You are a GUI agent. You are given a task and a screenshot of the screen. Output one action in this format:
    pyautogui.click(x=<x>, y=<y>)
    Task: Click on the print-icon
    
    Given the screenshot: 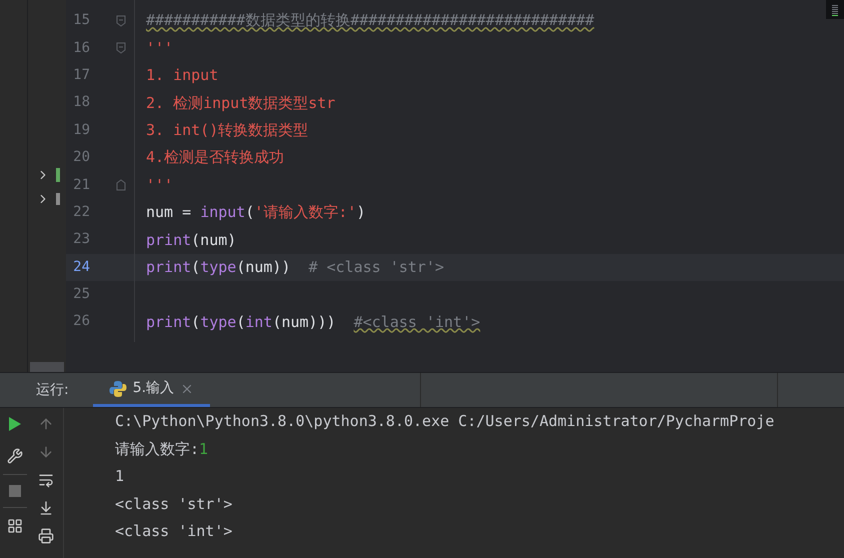 What is the action you would take?
    pyautogui.click(x=46, y=536)
    